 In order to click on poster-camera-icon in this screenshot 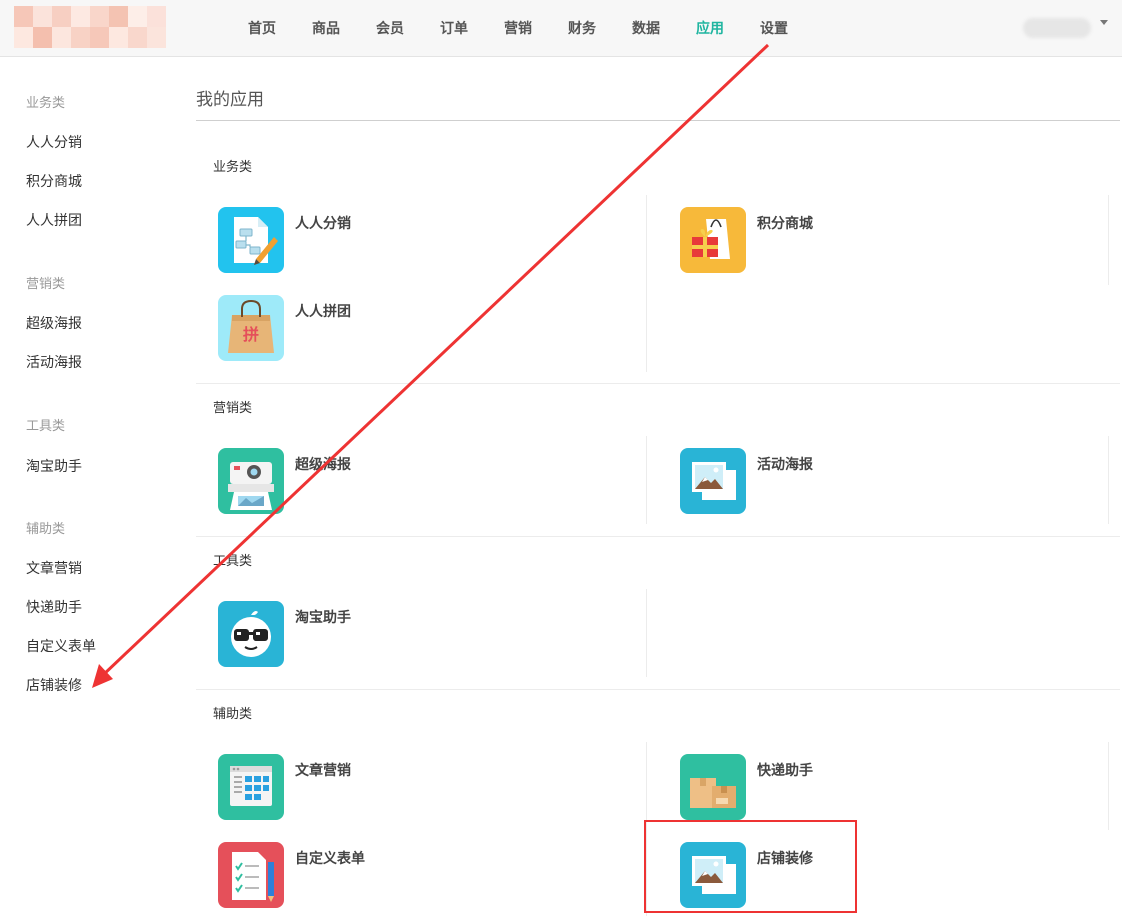, I will do `click(251, 481)`.